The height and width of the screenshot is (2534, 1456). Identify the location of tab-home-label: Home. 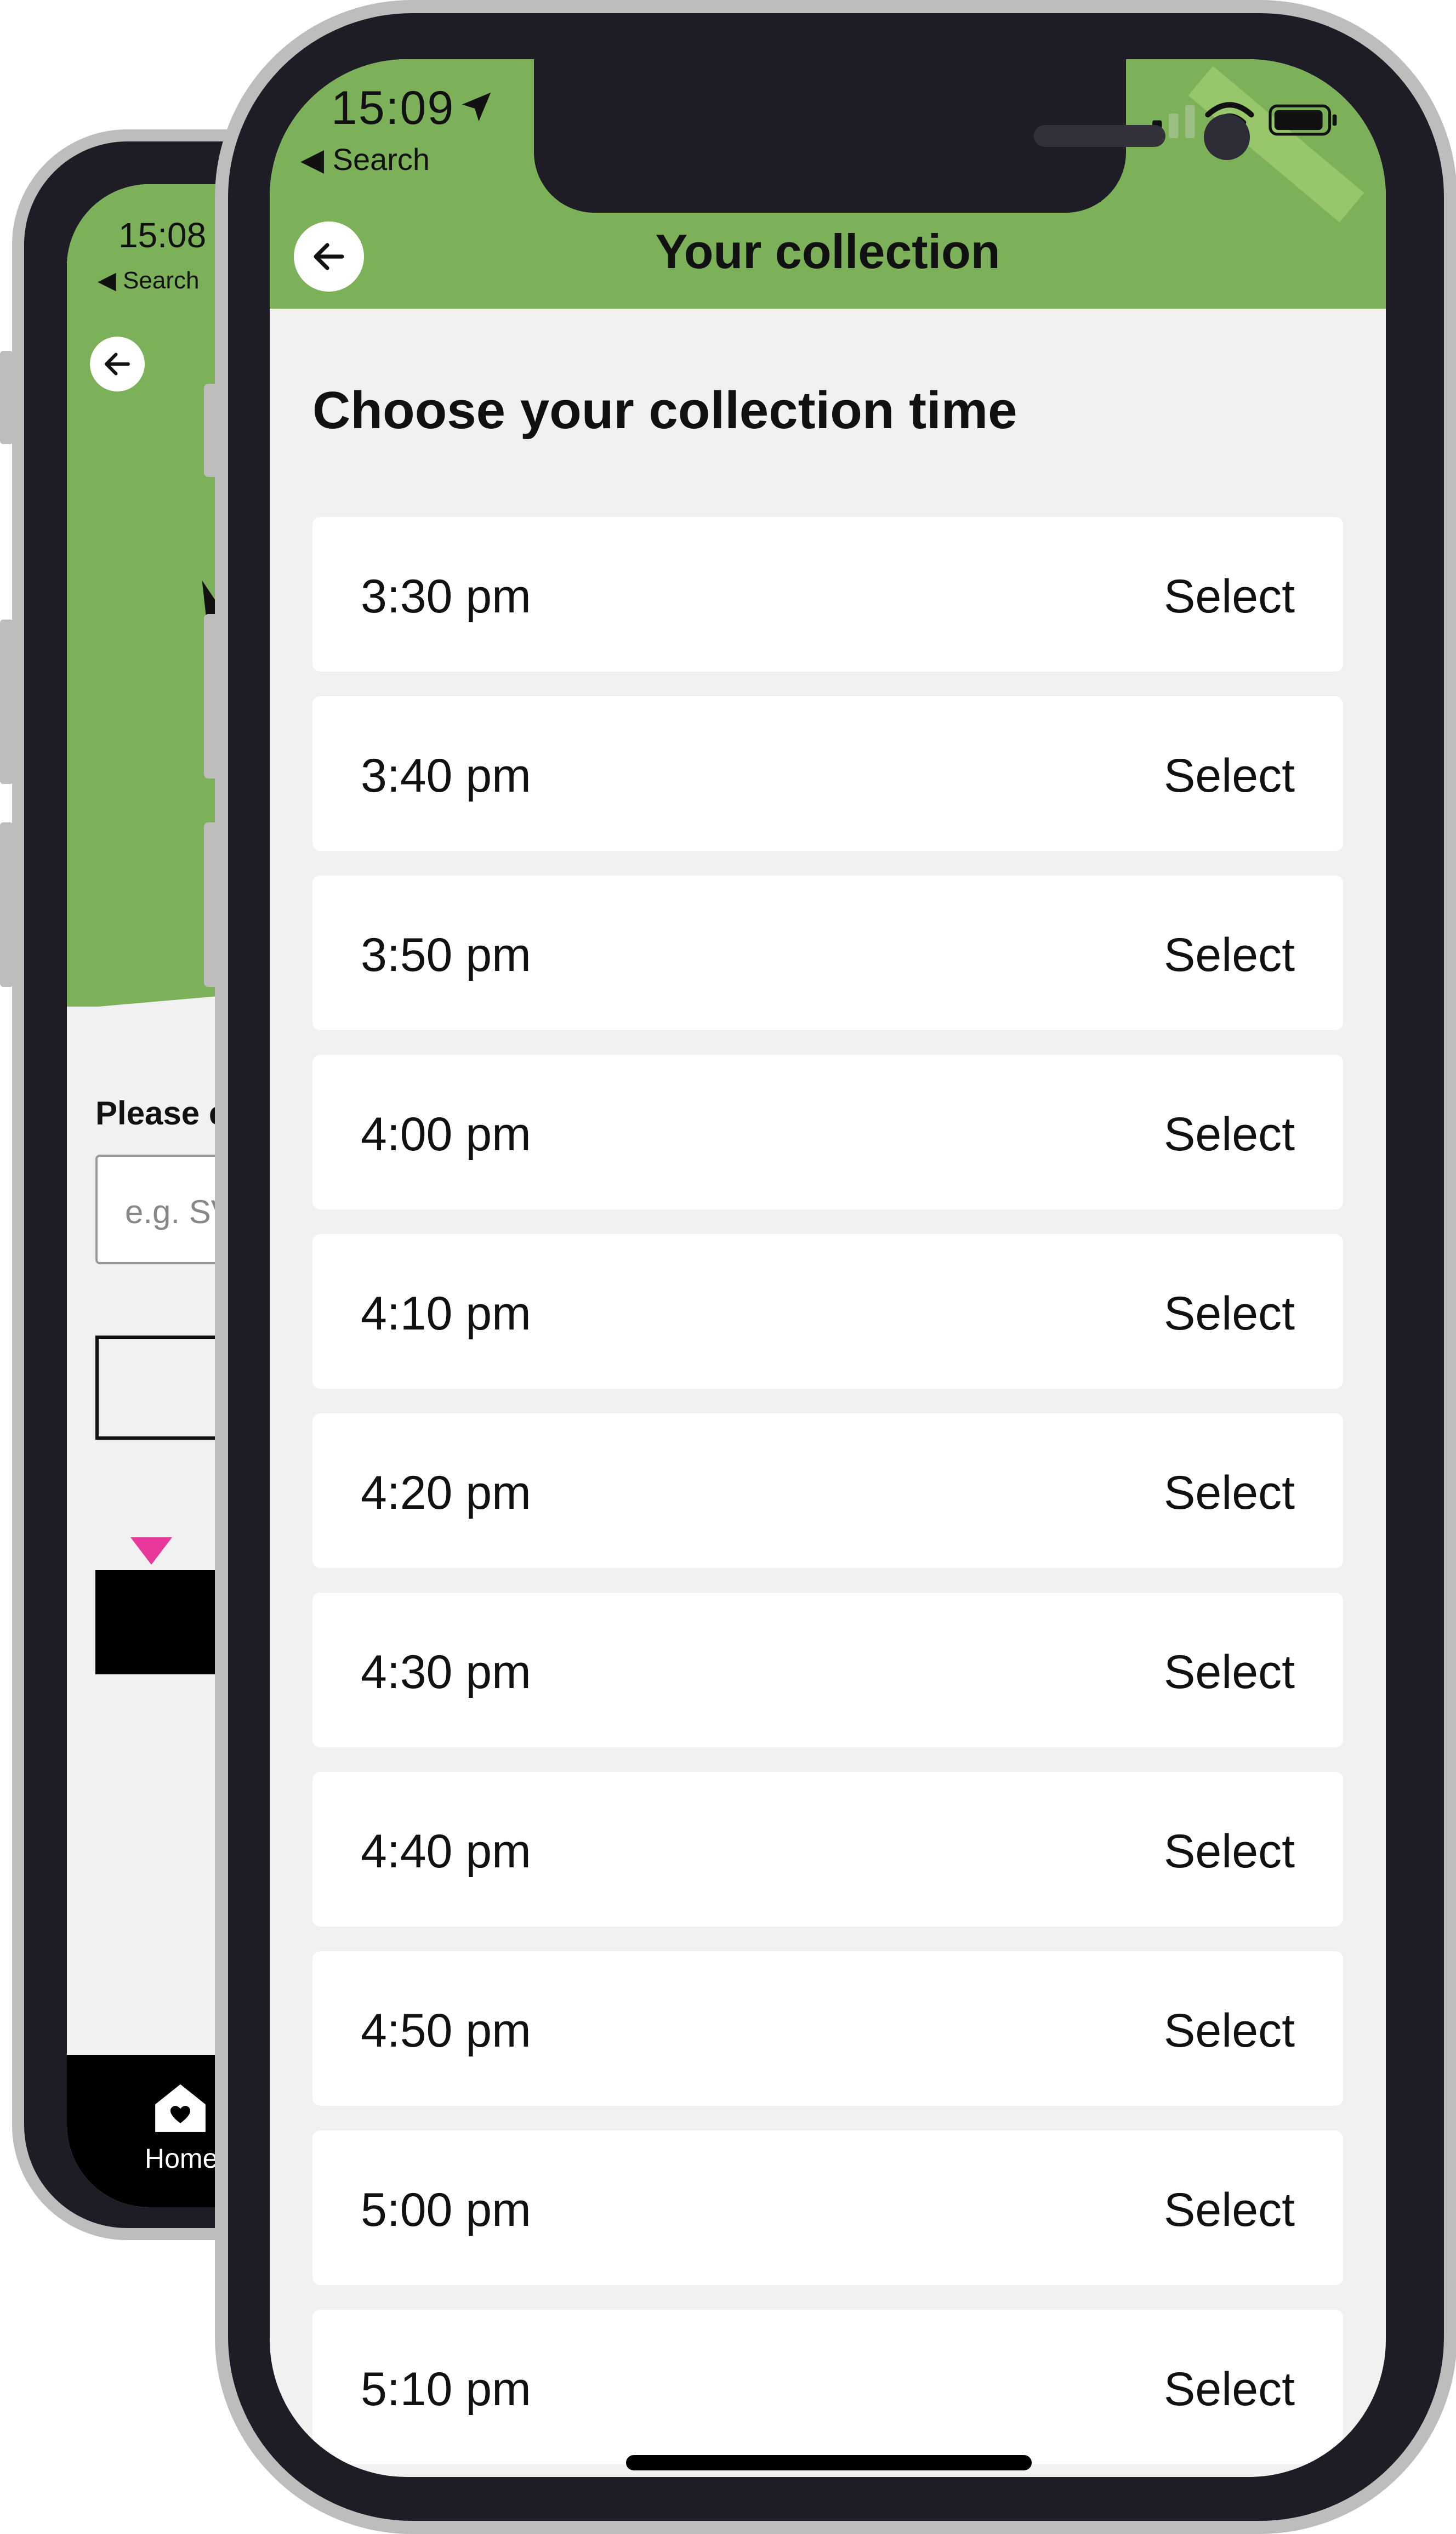
(181, 2158).